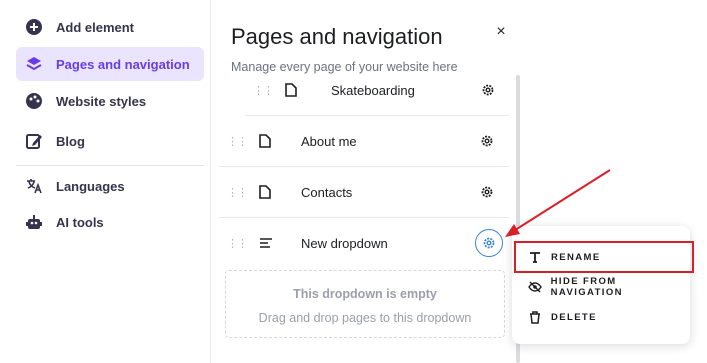  What do you see at coordinates (344, 243) in the screenshot?
I see `page-label: New dropdown` at bounding box center [344, 243].